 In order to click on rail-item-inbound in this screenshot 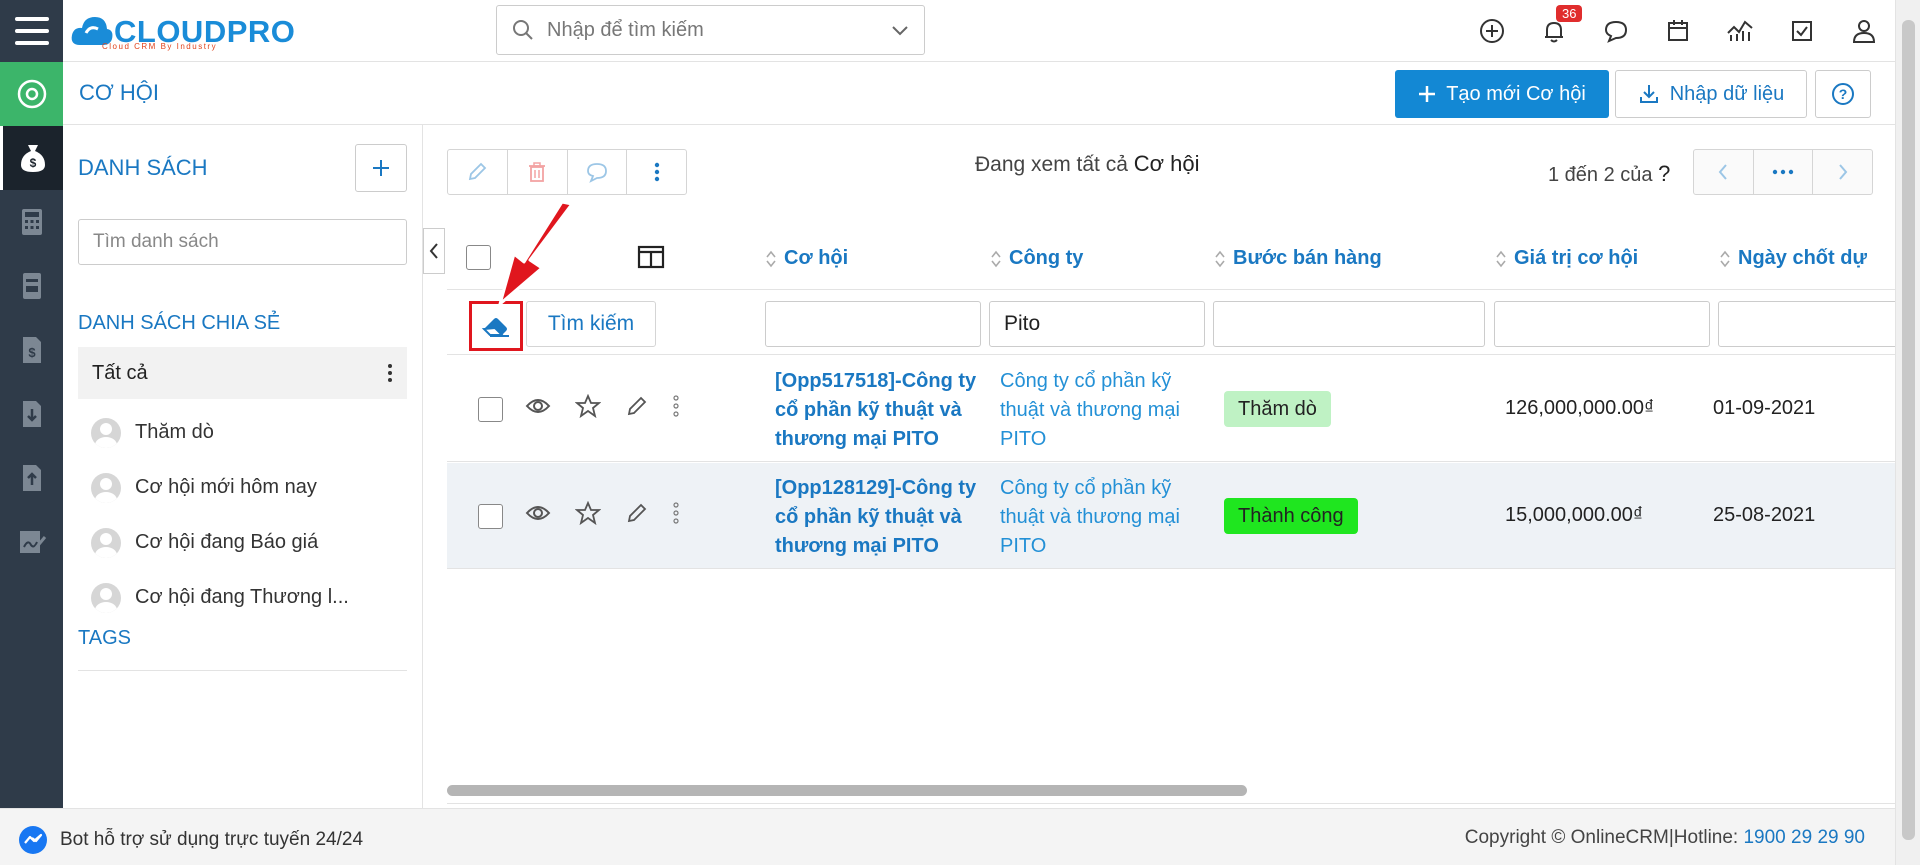, I will do `click(31, 414)`.